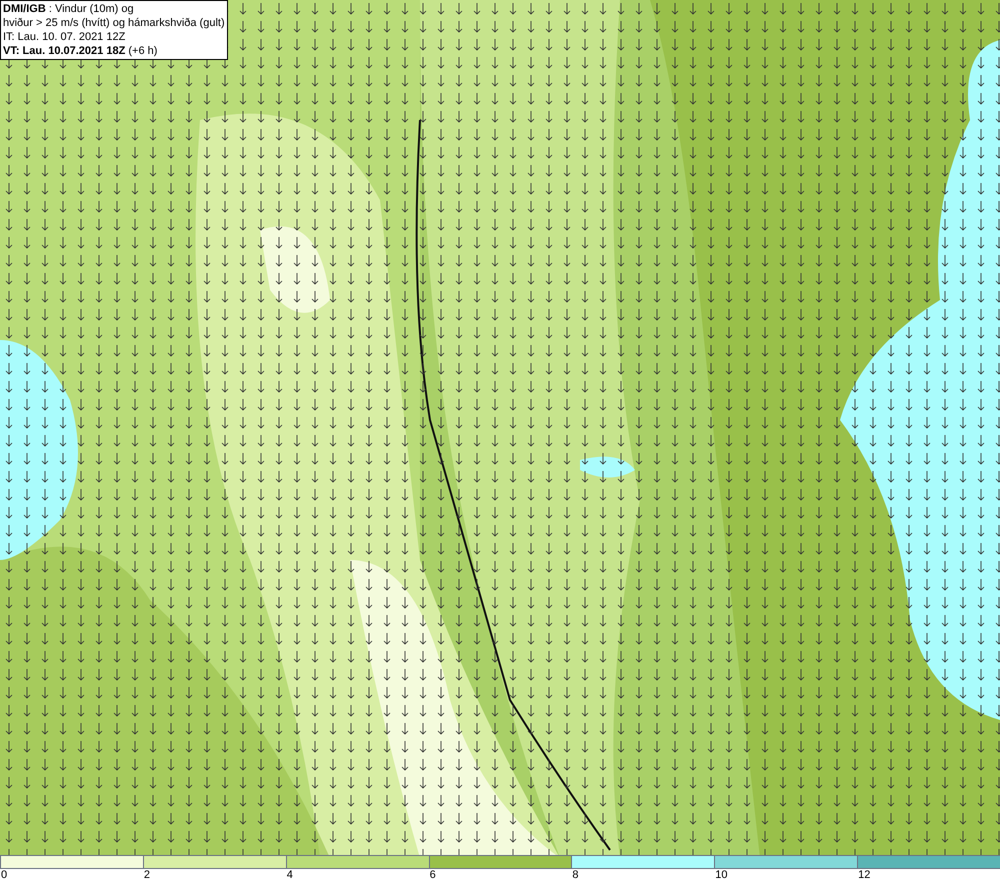 Image resolution: width=1000 pixels, height=887 pixels. I want to click on legend-label: 12, so click(864, 875).